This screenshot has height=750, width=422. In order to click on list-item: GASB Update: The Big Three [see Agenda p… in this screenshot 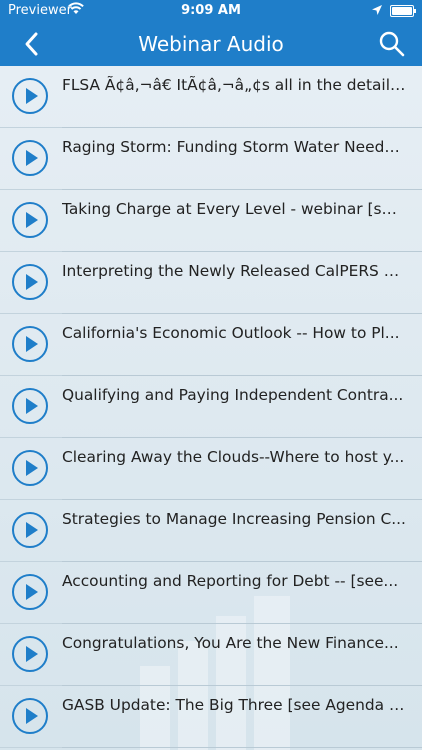, I will do `click(211, 717)`.